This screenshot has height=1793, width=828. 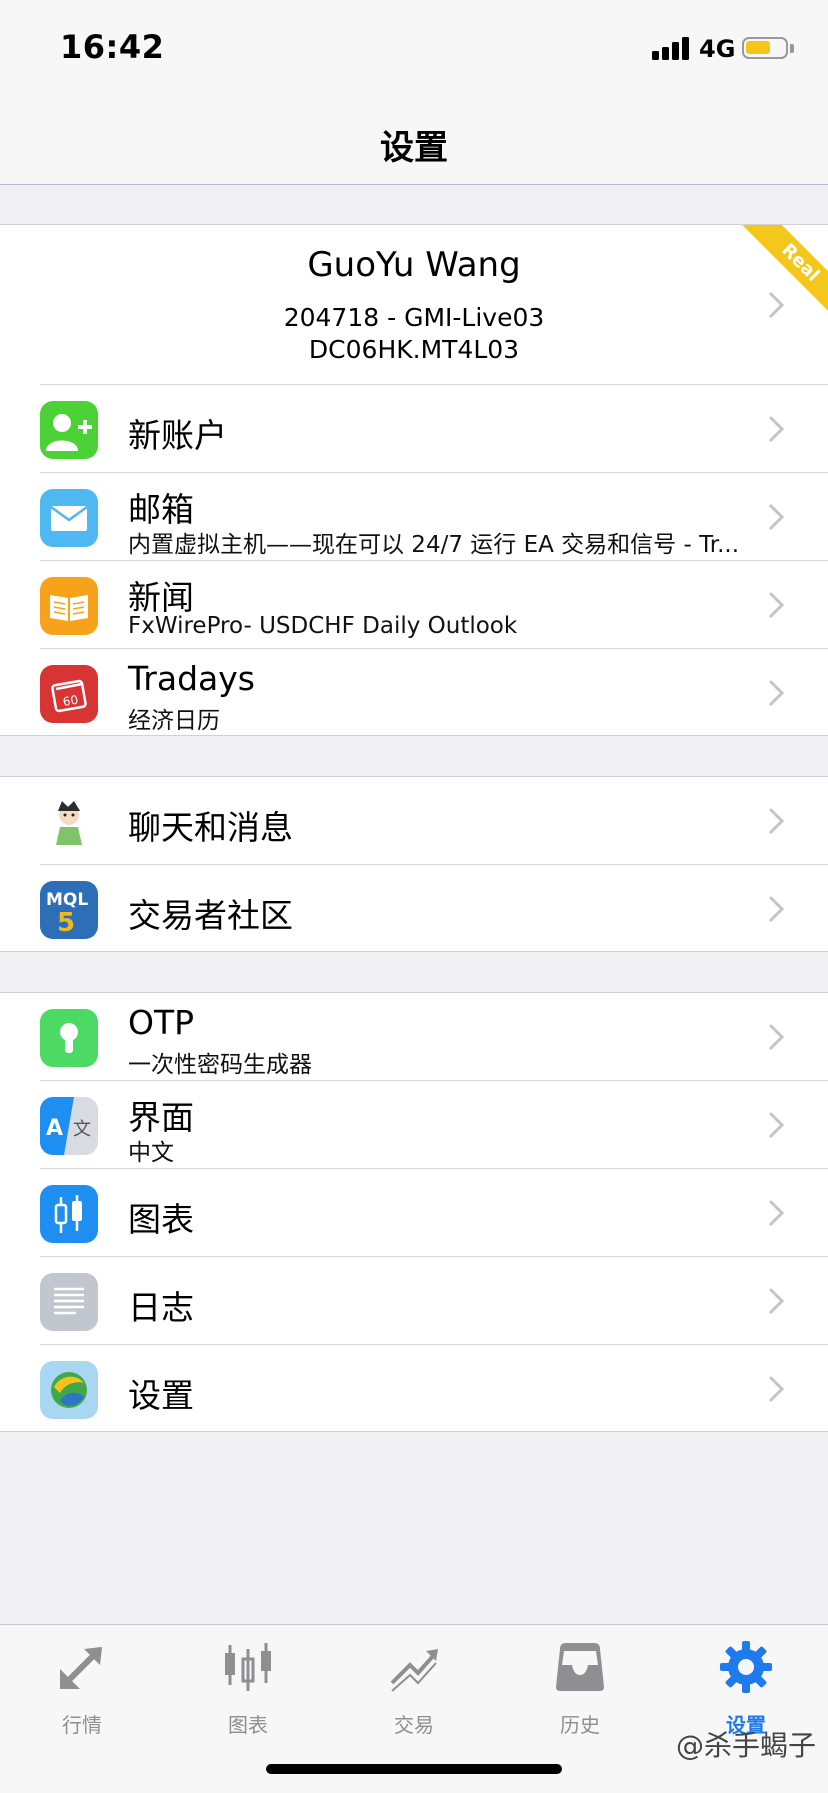 What do you see at coordinates (580, 1667) in the screenshot?
I see `history-tray-icon` at bounding box center [580, 1667].